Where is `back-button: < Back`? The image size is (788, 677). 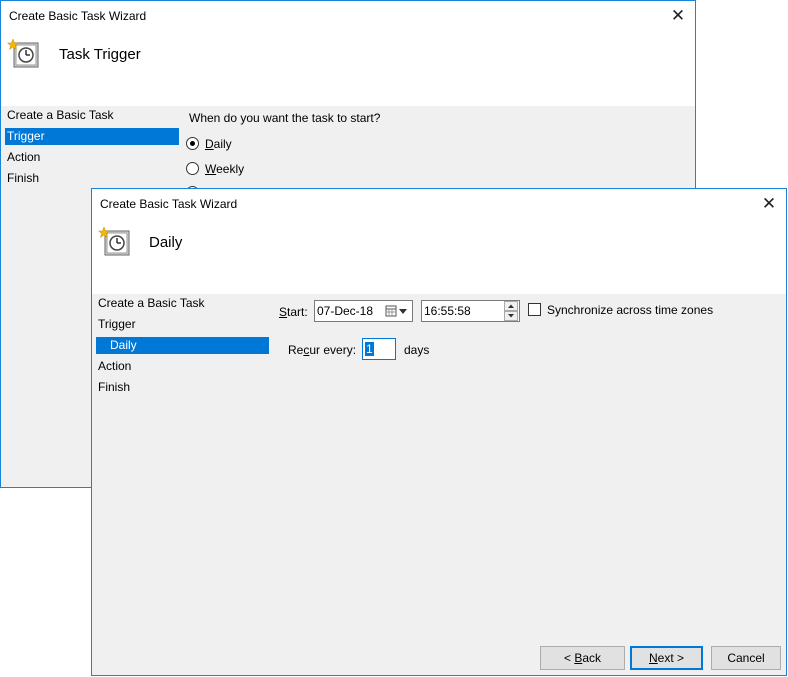 back-button: < Back is located at coordinates (582, 658).